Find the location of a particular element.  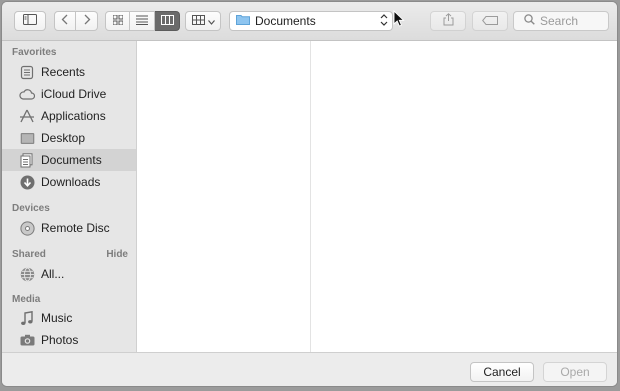

chevron-left-icon is located at coordinates (65, 21).